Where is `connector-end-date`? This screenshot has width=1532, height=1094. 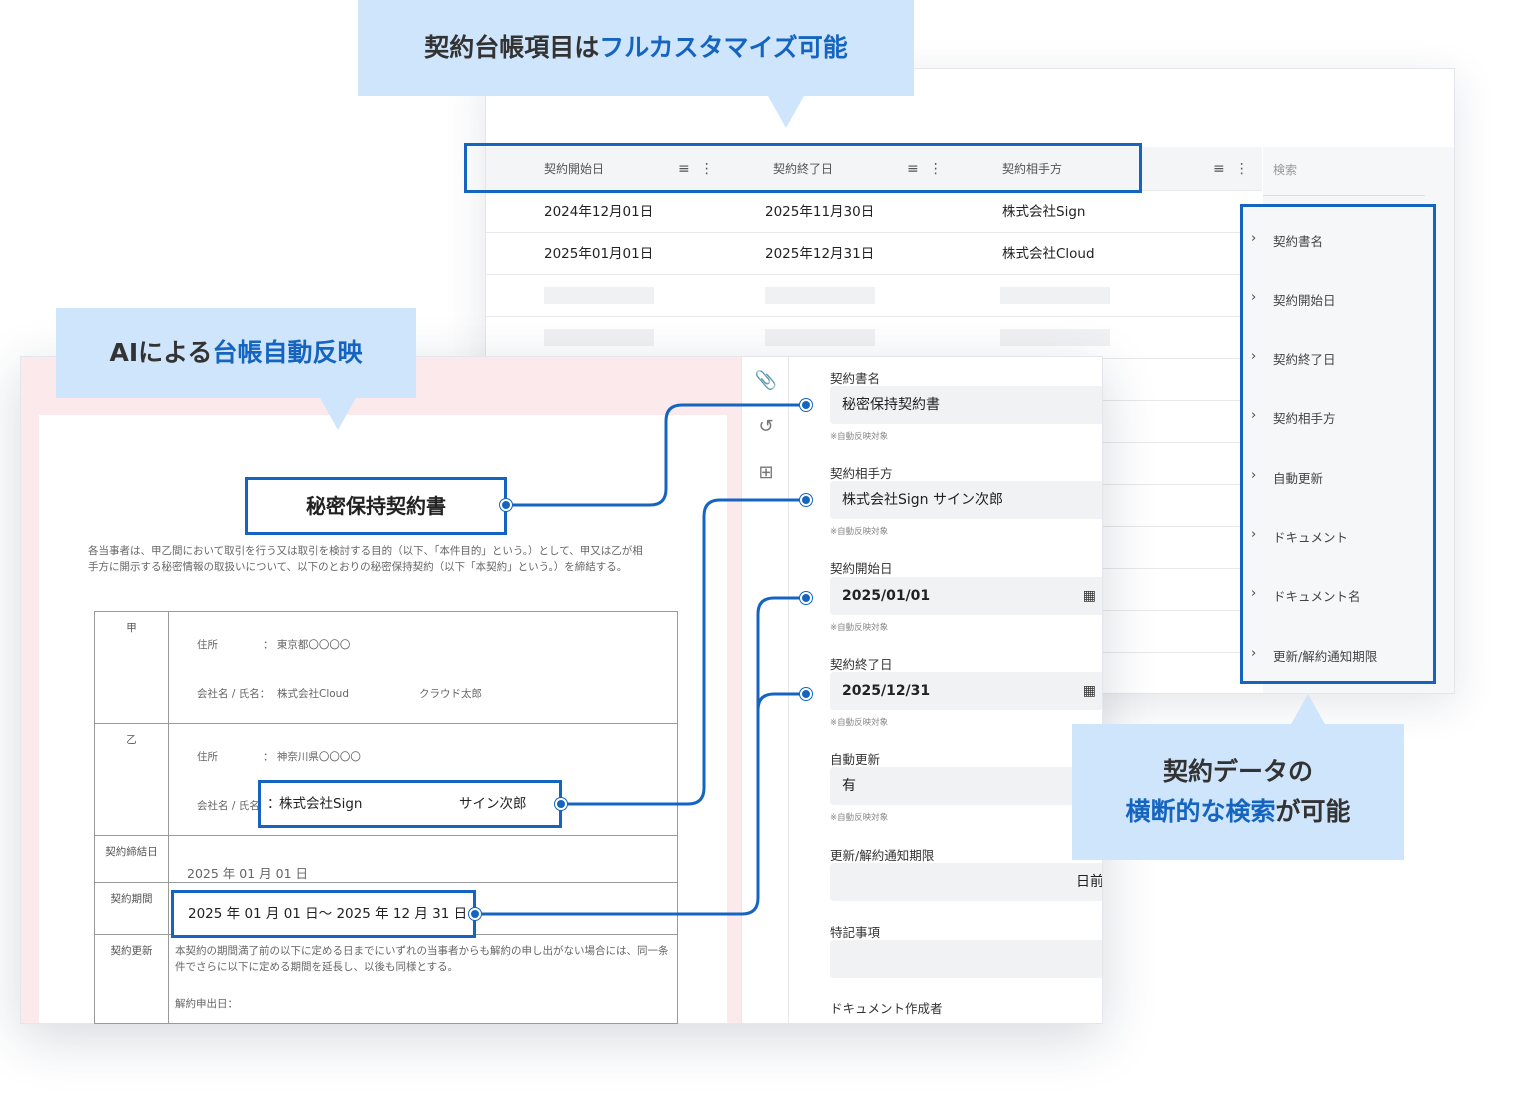 connector-end-date is located at coordinates (781, 726).